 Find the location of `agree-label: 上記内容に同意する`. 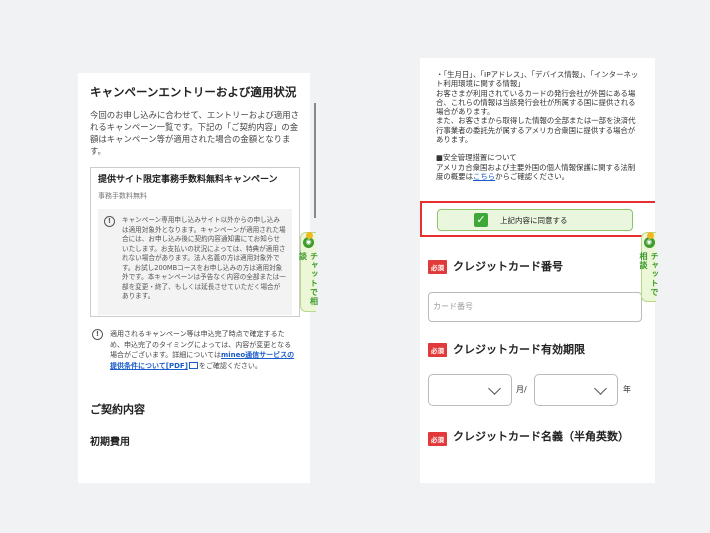

agree-label: 上記内容に同意する is located at coordinates (534, 220).